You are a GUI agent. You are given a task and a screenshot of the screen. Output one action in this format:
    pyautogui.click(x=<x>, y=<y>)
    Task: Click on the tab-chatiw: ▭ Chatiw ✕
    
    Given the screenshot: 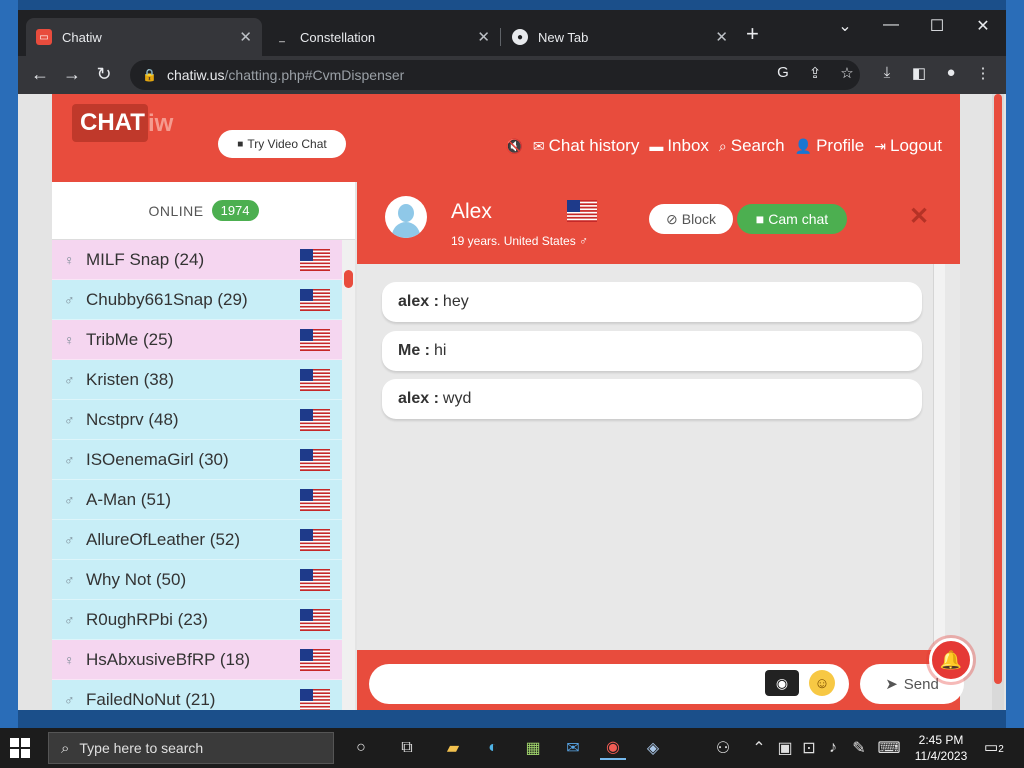 What is the action you would take?
    pyautogui.click(x=144, y=37)
    